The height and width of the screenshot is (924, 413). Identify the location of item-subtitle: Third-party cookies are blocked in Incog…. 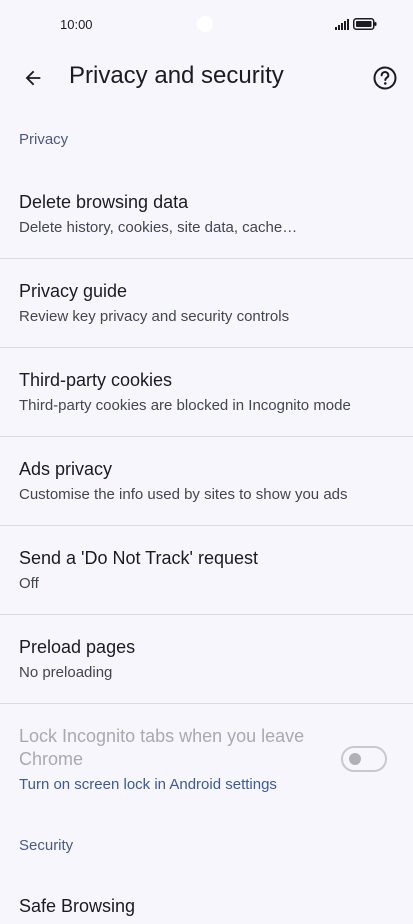
(185, 405).